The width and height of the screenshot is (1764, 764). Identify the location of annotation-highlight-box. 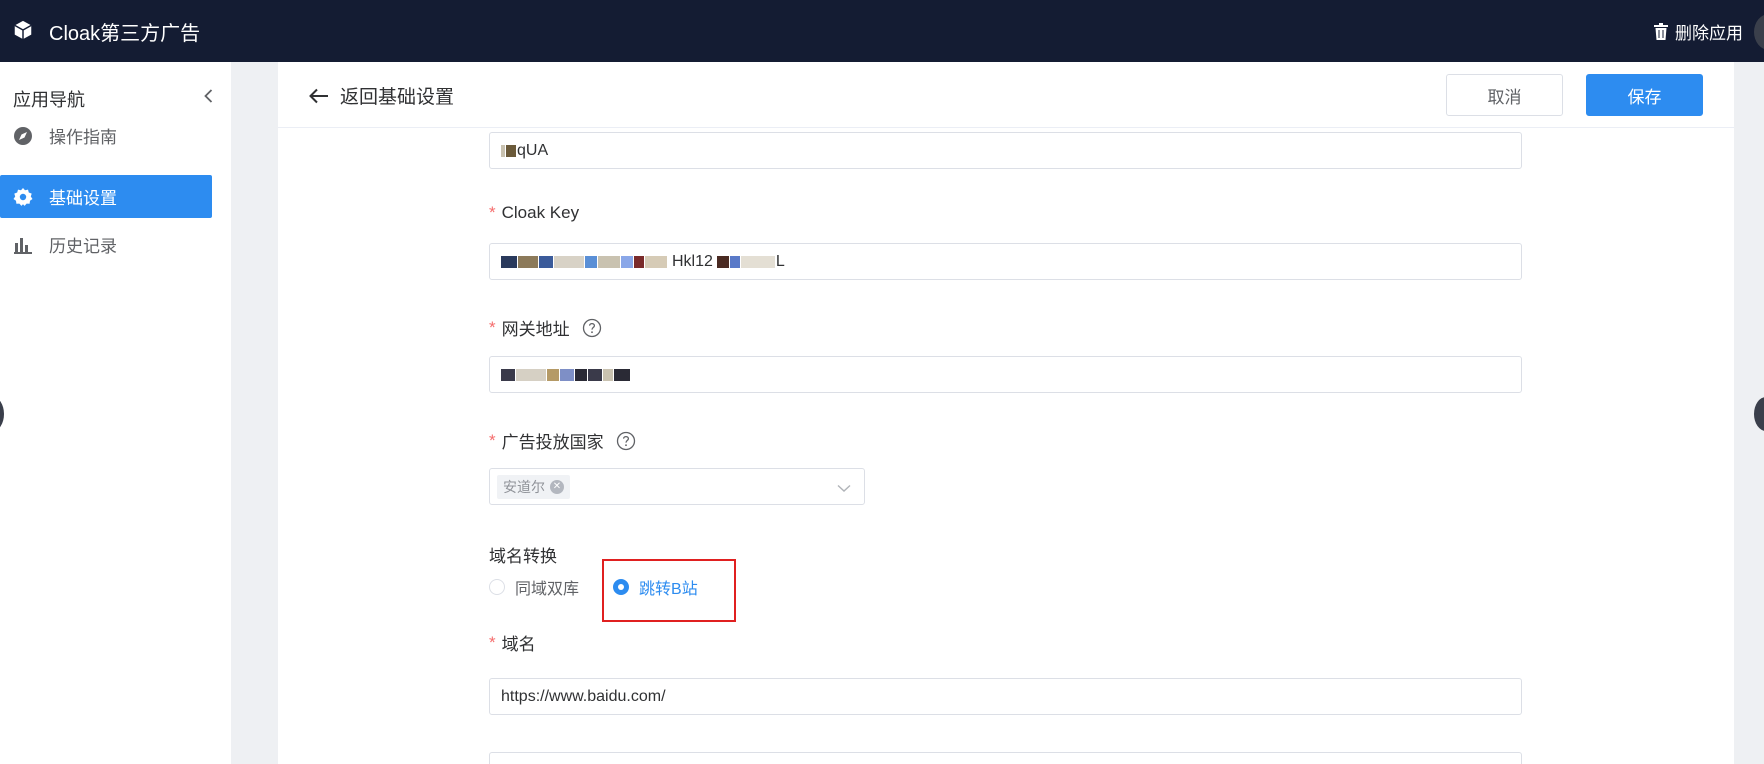
(669, 590).